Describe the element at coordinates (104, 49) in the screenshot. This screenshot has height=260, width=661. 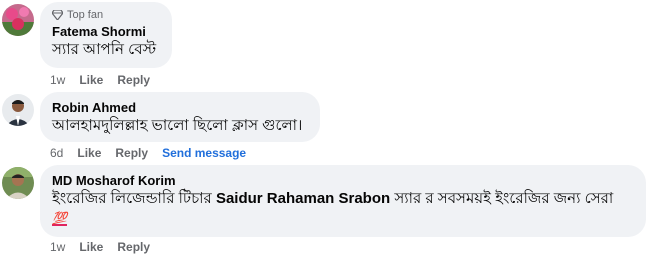
I see `comment-text: স্যার আপনি বেস্ট` at that location.